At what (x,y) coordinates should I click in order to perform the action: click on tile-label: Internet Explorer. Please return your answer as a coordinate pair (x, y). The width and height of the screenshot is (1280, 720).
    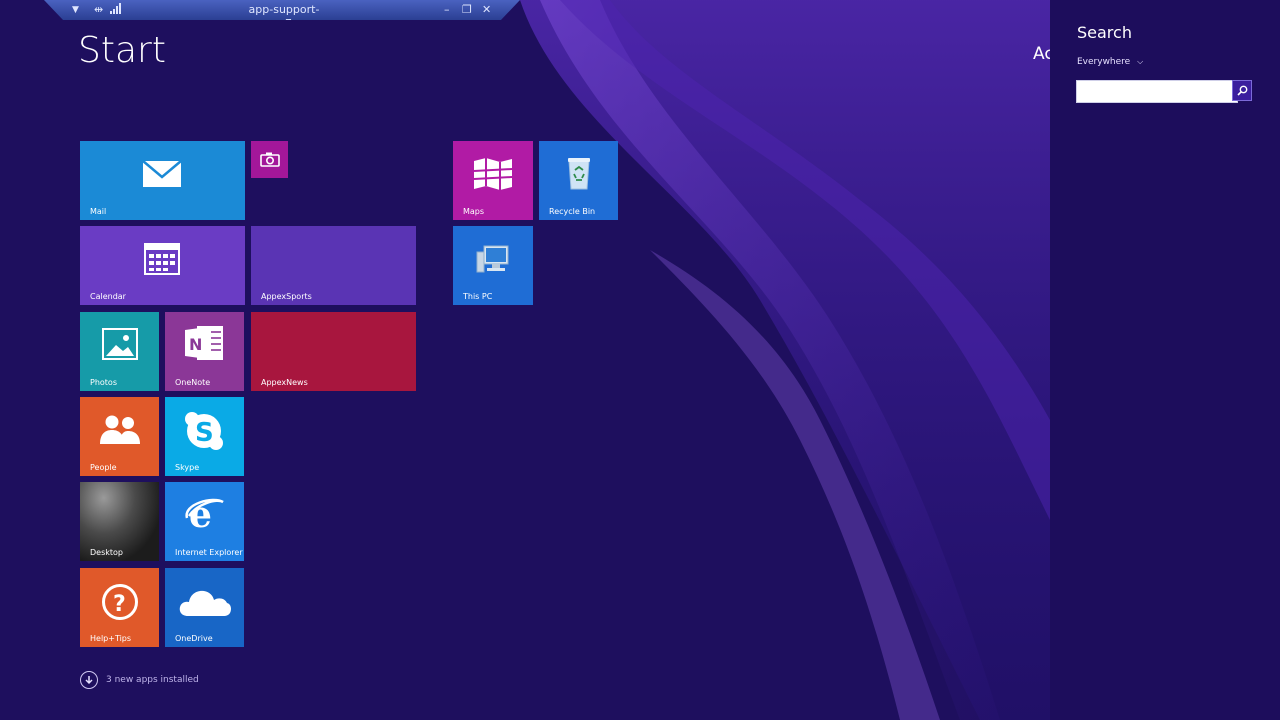
    Looking at the image, I should click on (209, 552).